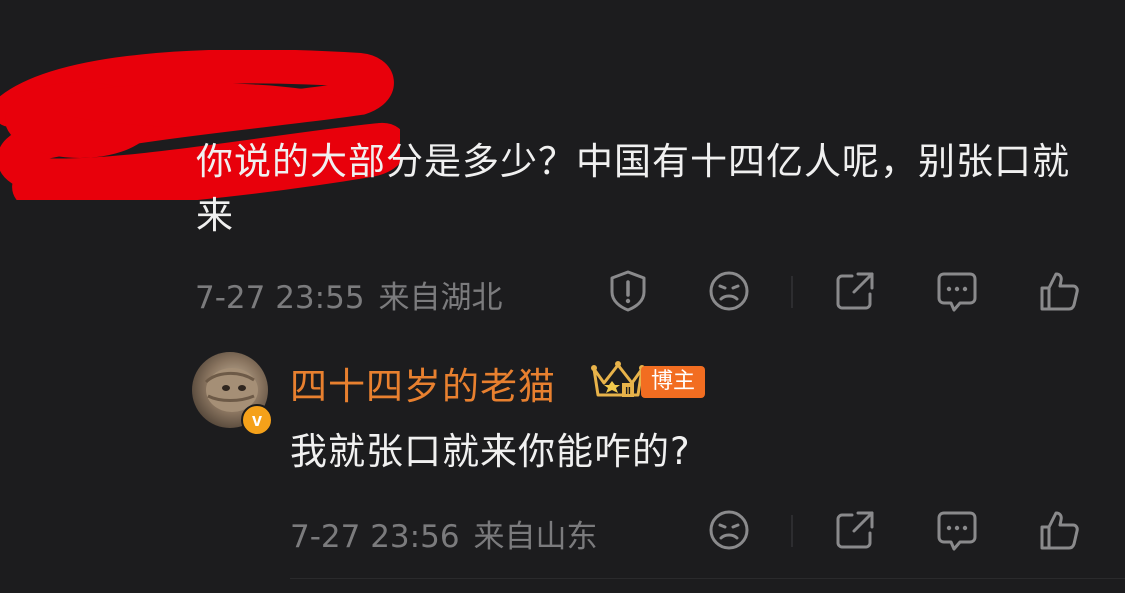 Image resolution: width=1125 pixels, height=593 pixels. I want to click on reply-icon, so click(957, 291).